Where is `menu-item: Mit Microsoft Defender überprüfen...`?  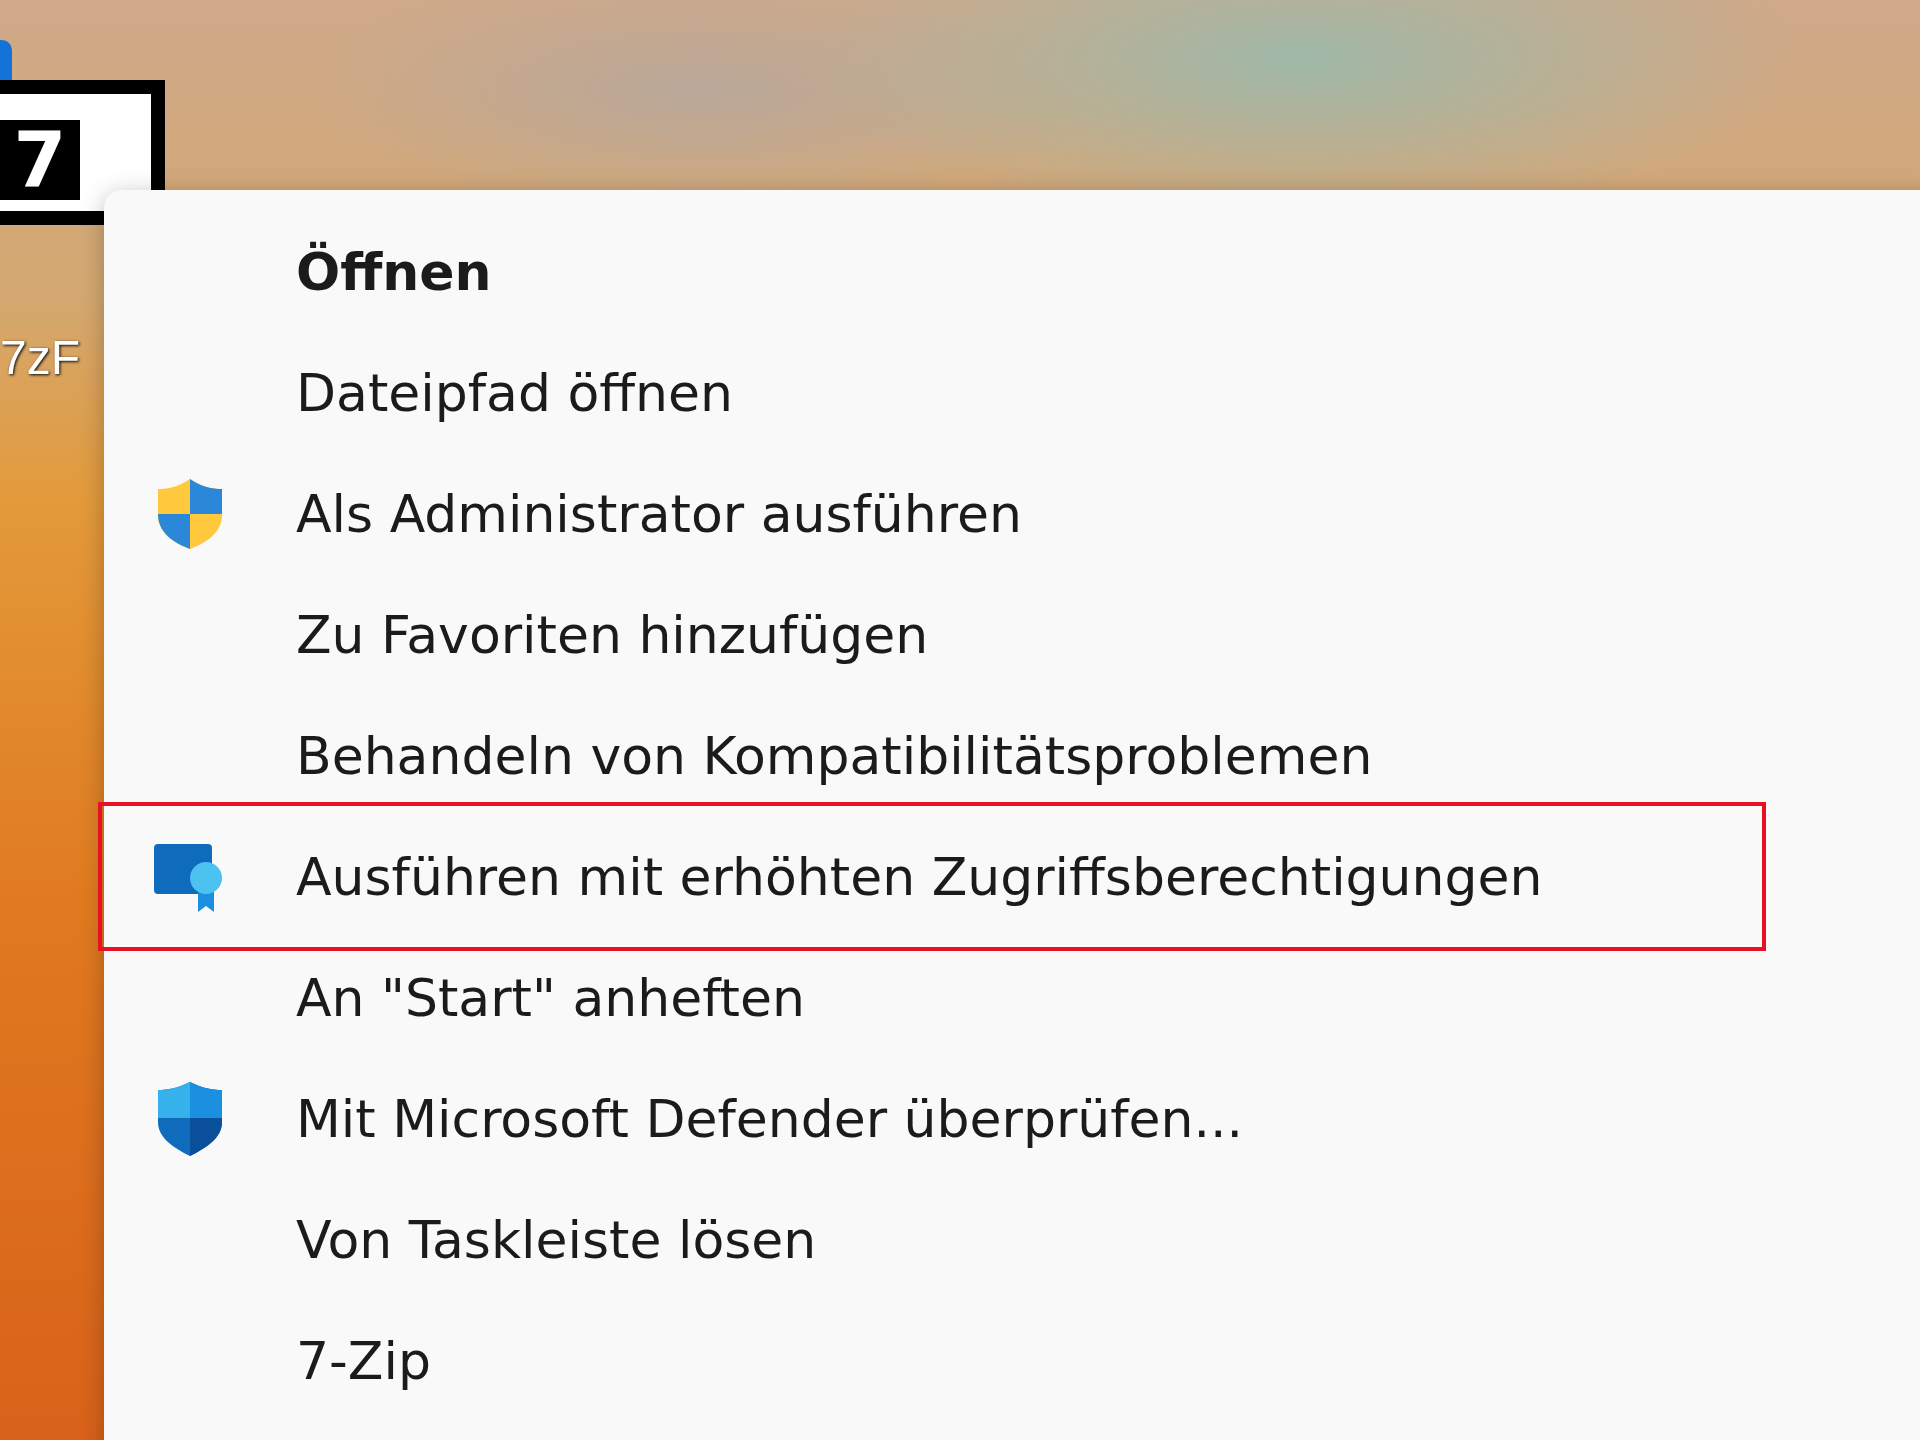 menu-item: Mit Microsoft Defender überprüfen... is located at coordinates (932, 1118).